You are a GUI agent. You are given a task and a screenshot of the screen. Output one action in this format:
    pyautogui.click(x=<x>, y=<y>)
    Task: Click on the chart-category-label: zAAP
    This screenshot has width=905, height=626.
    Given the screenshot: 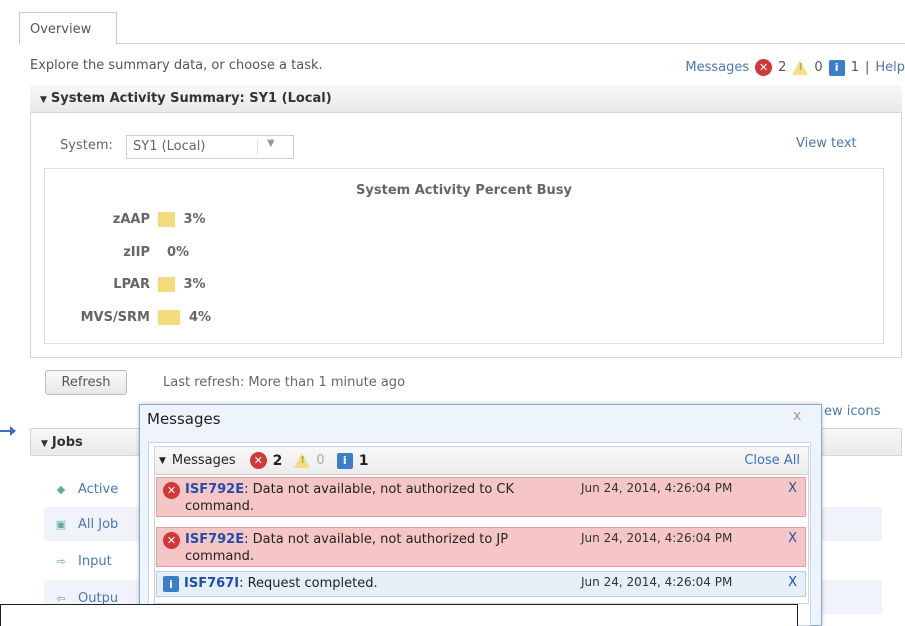 What is the action you would take?
    pyautogui.click(x=131, y=219)
    